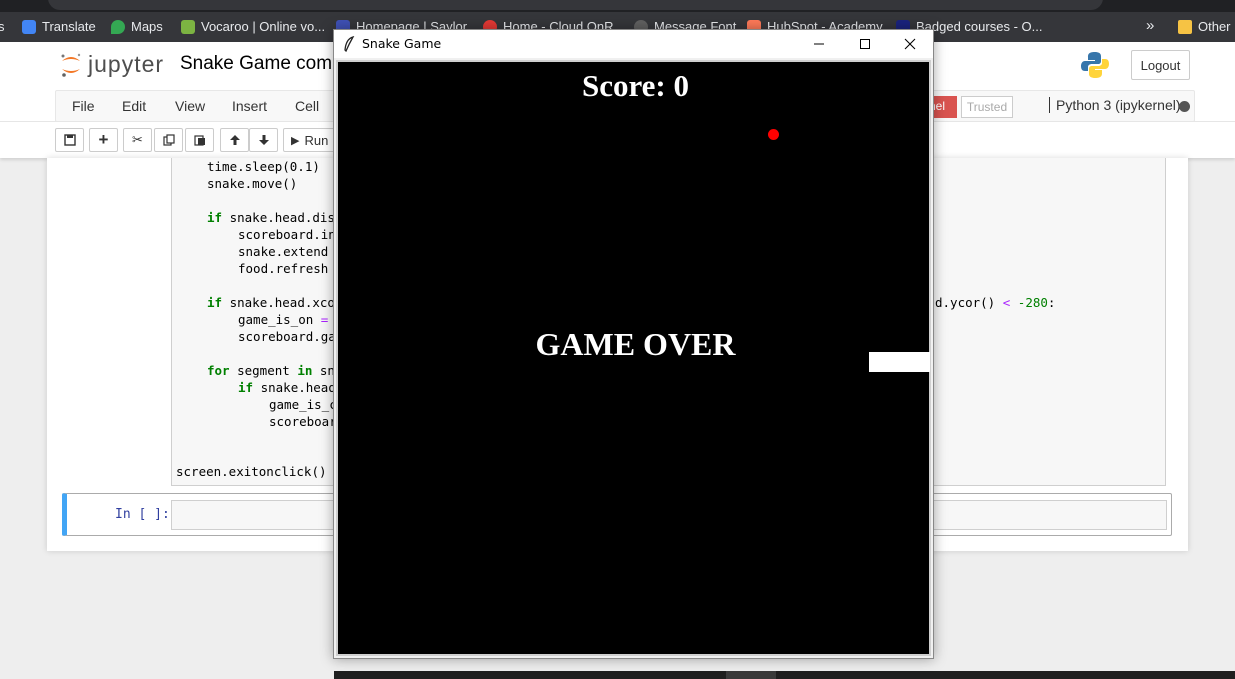 This screenshot has width=1235, height=679. Describe the element at coordinates (263, 166) in the screenshot. I see `code-line: time.sleep(0.1)` at that location.